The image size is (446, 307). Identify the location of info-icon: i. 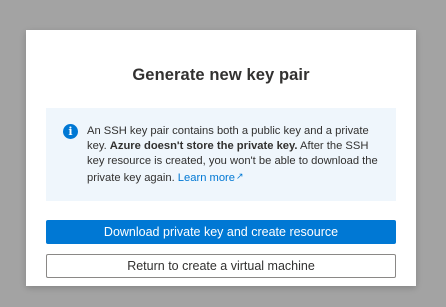
(70, 131).